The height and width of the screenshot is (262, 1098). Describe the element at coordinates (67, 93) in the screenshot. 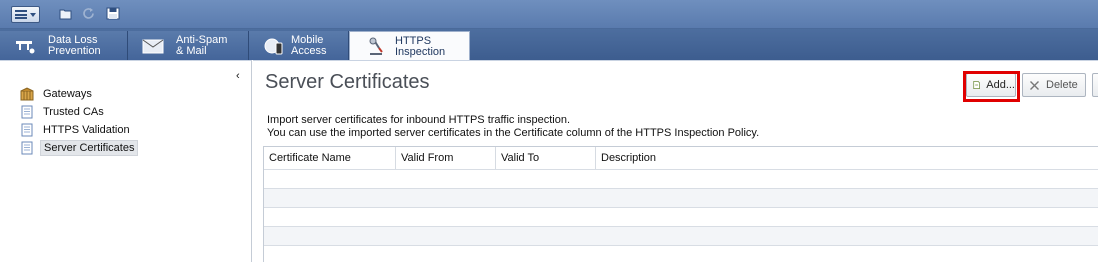

I see `sidebar-item-label: Gateways` at that location.